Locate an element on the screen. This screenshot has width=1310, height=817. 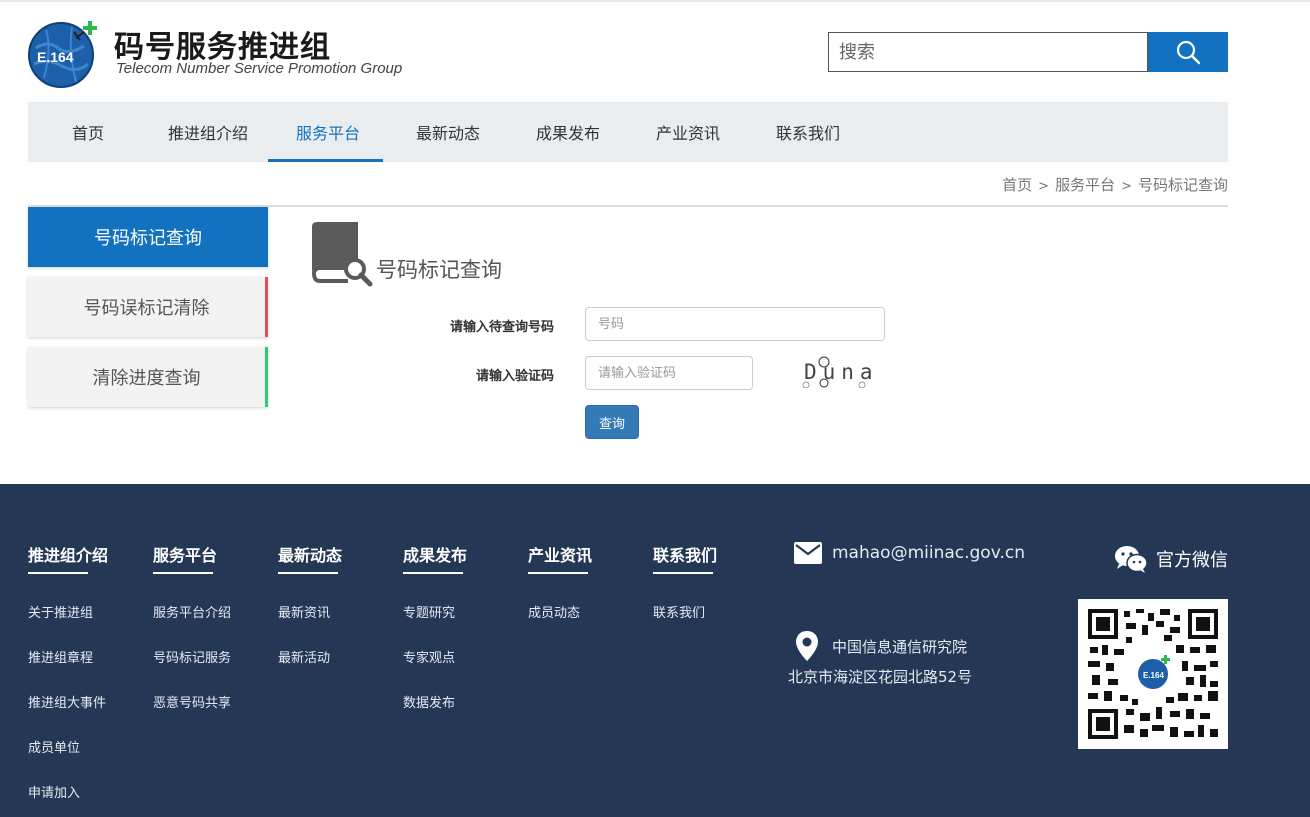
footer-column-title: 联系我们 is located at coordinates (685, 558).